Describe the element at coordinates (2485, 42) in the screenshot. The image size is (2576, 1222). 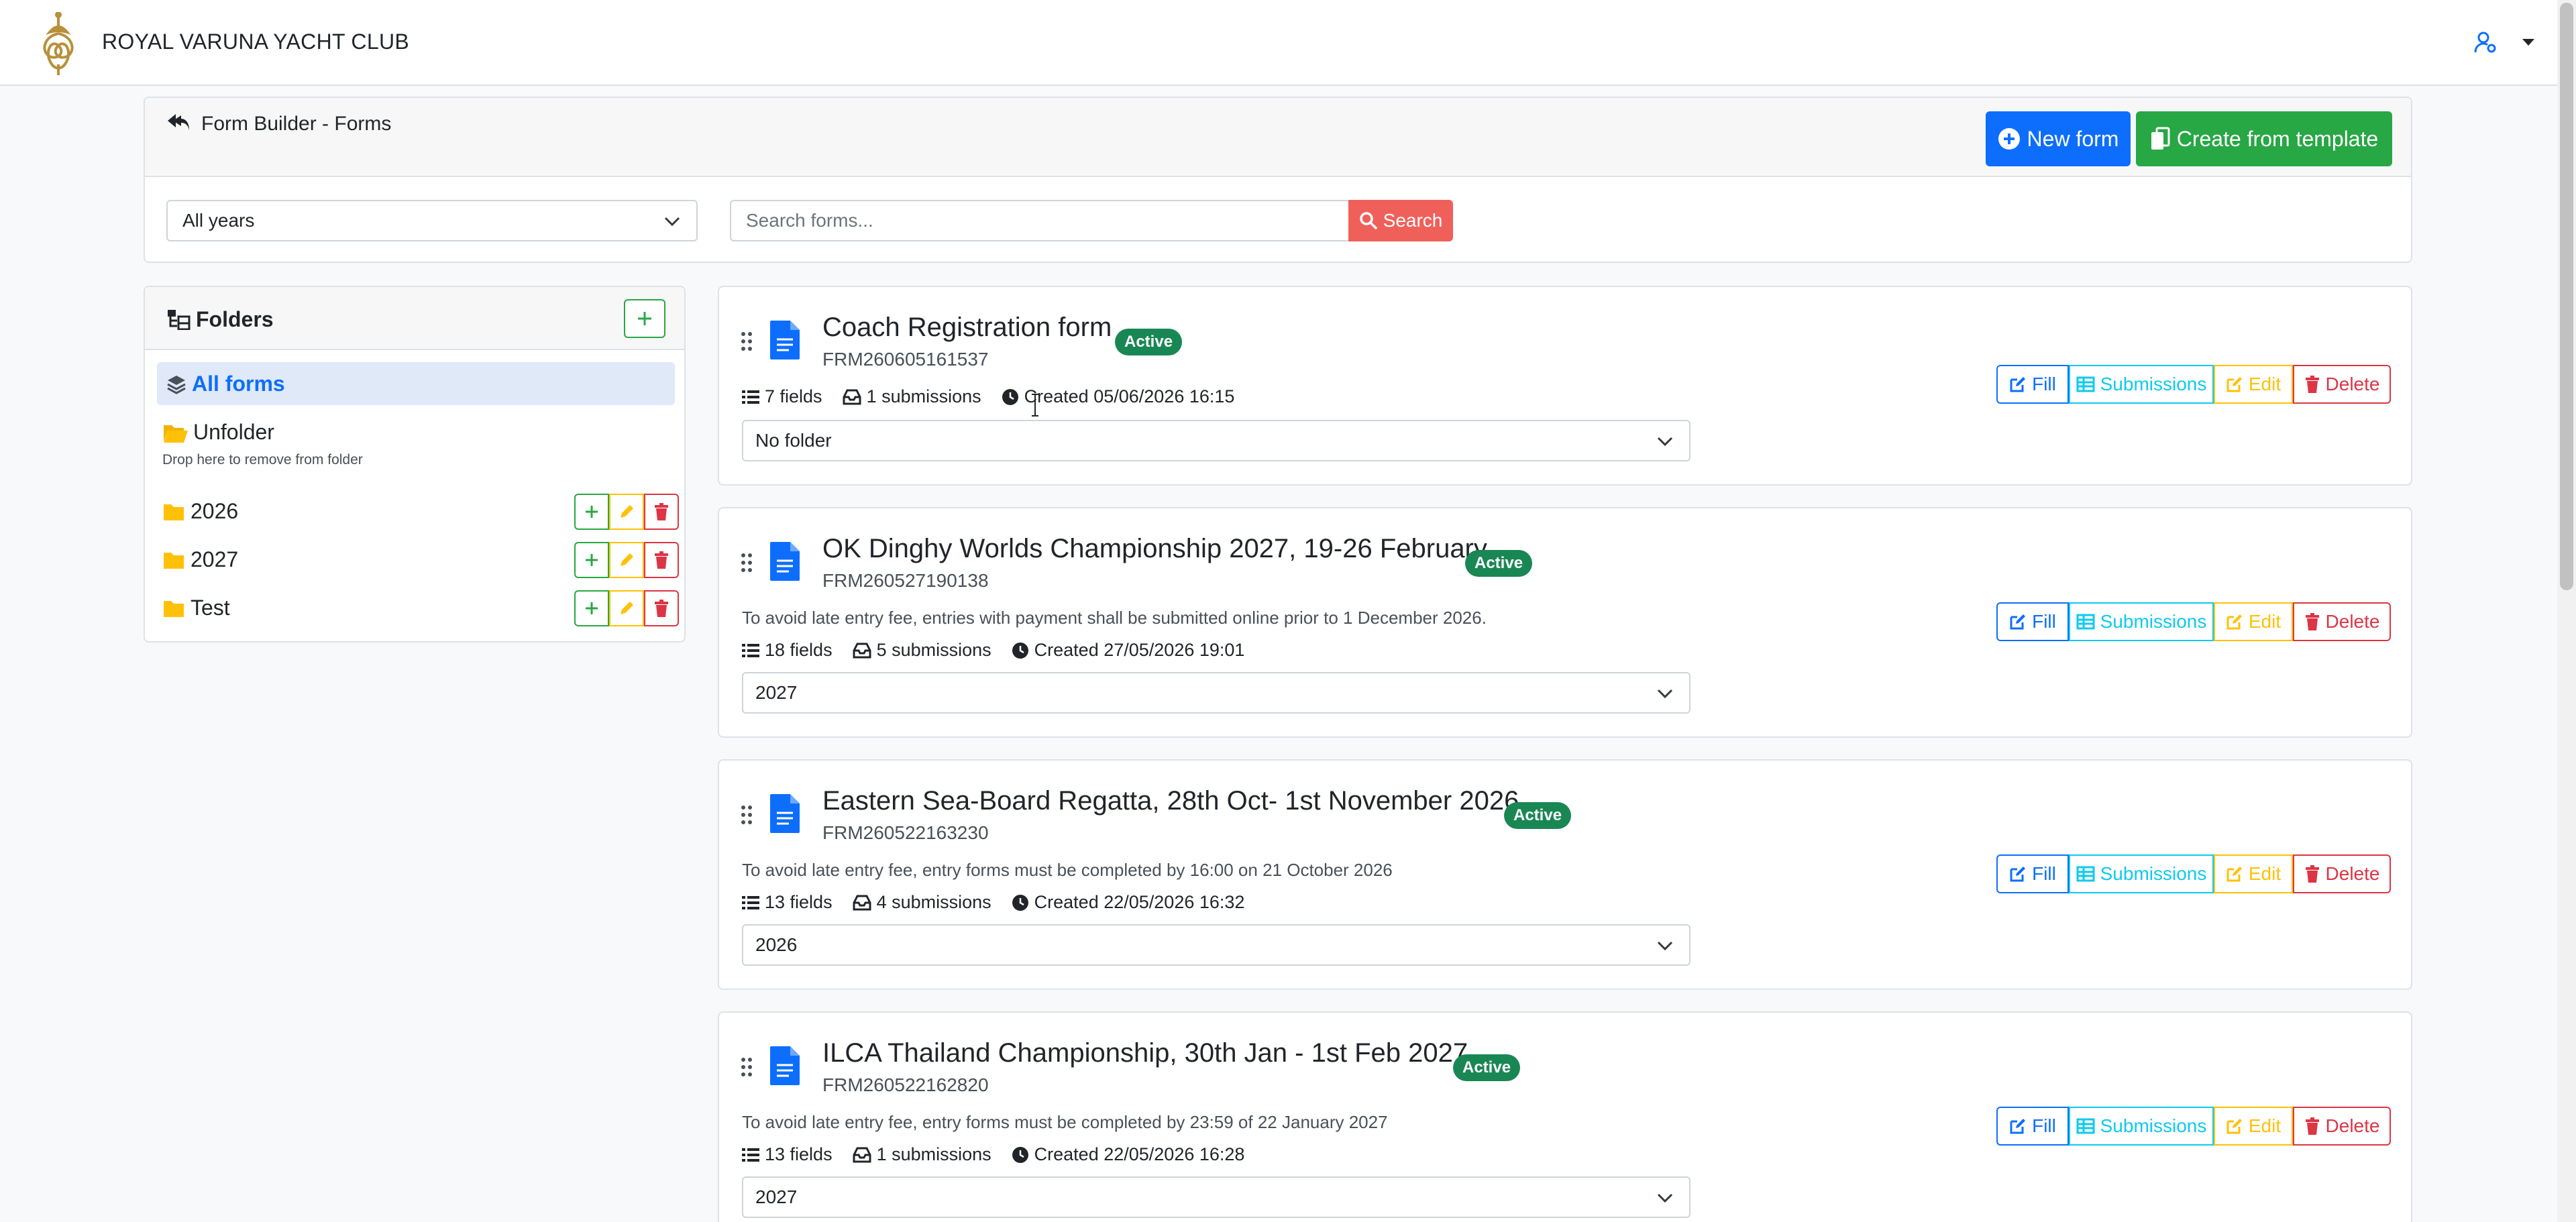
I see `user-cog-icon` at that location.